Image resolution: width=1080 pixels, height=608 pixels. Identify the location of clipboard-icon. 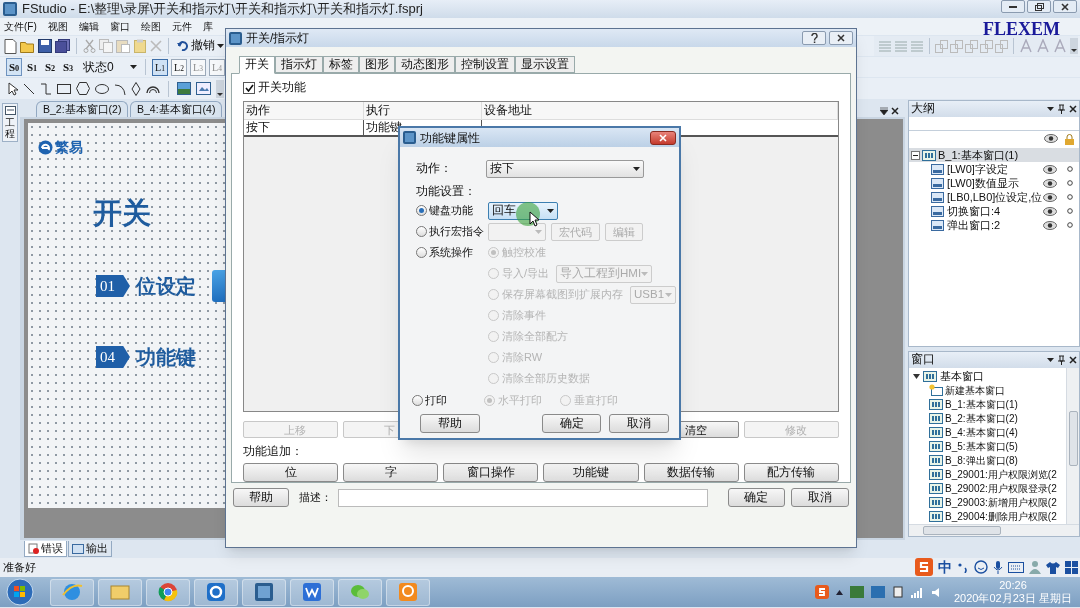
(140, 46).